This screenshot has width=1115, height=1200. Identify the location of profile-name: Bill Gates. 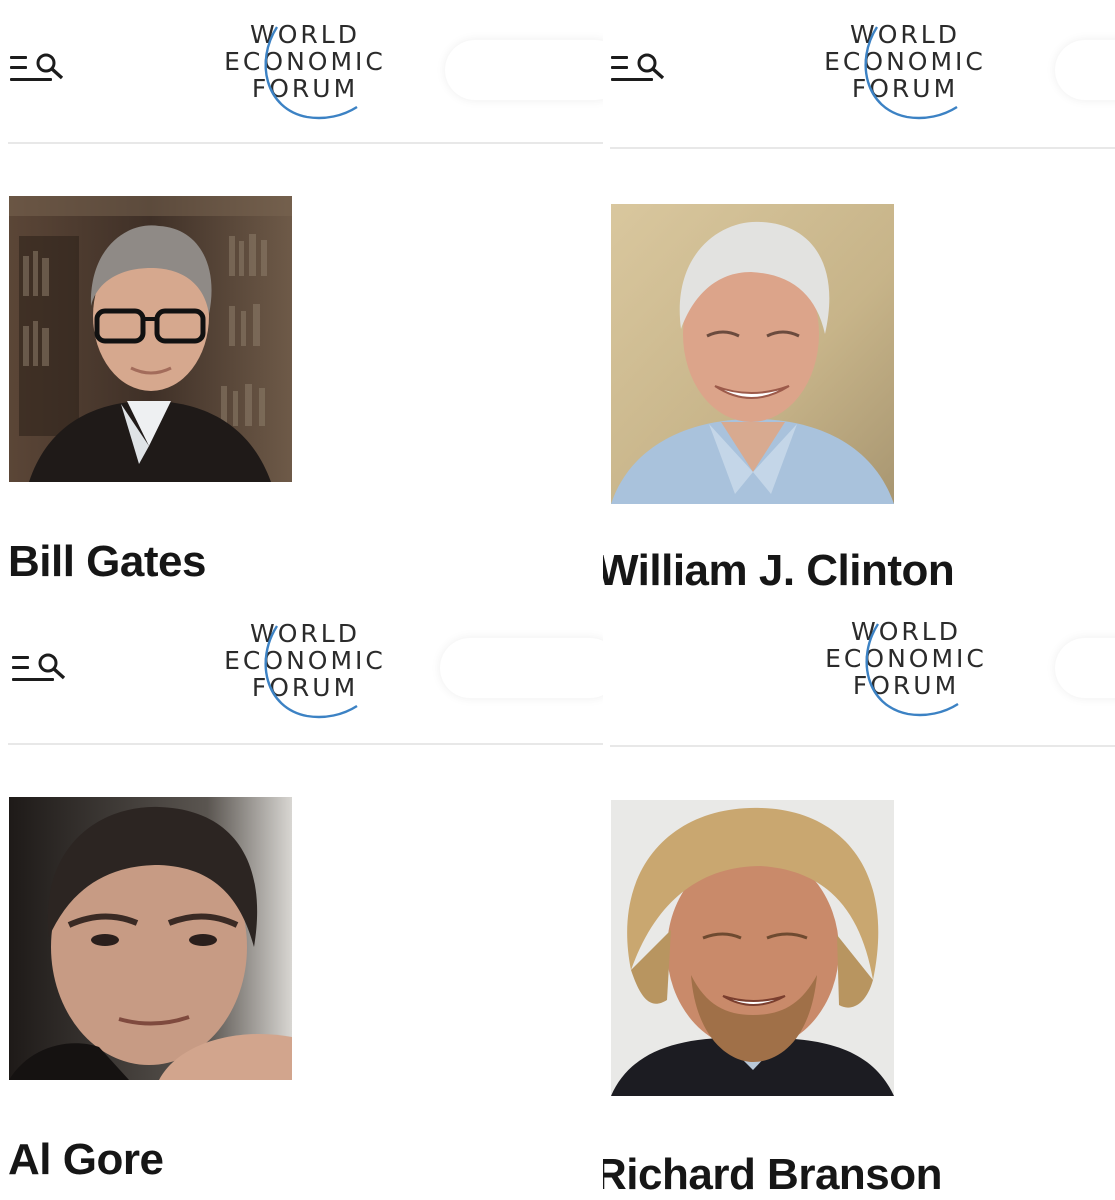
(107, 562).